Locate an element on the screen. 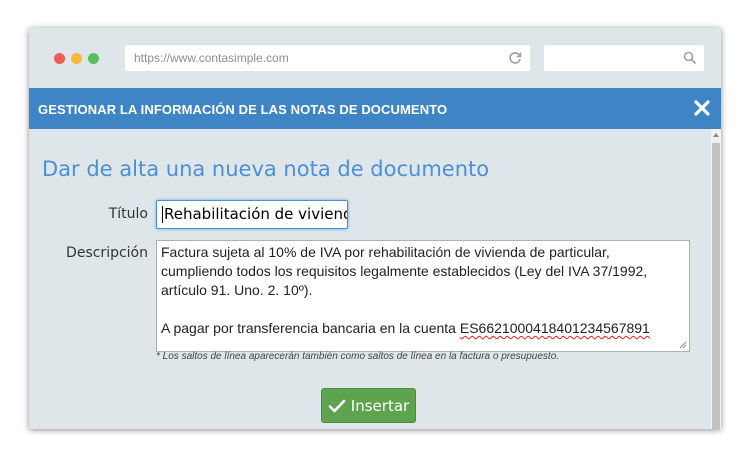 The image size is (750, 456). description-label: Descripción is located at coordinates (107, 253).